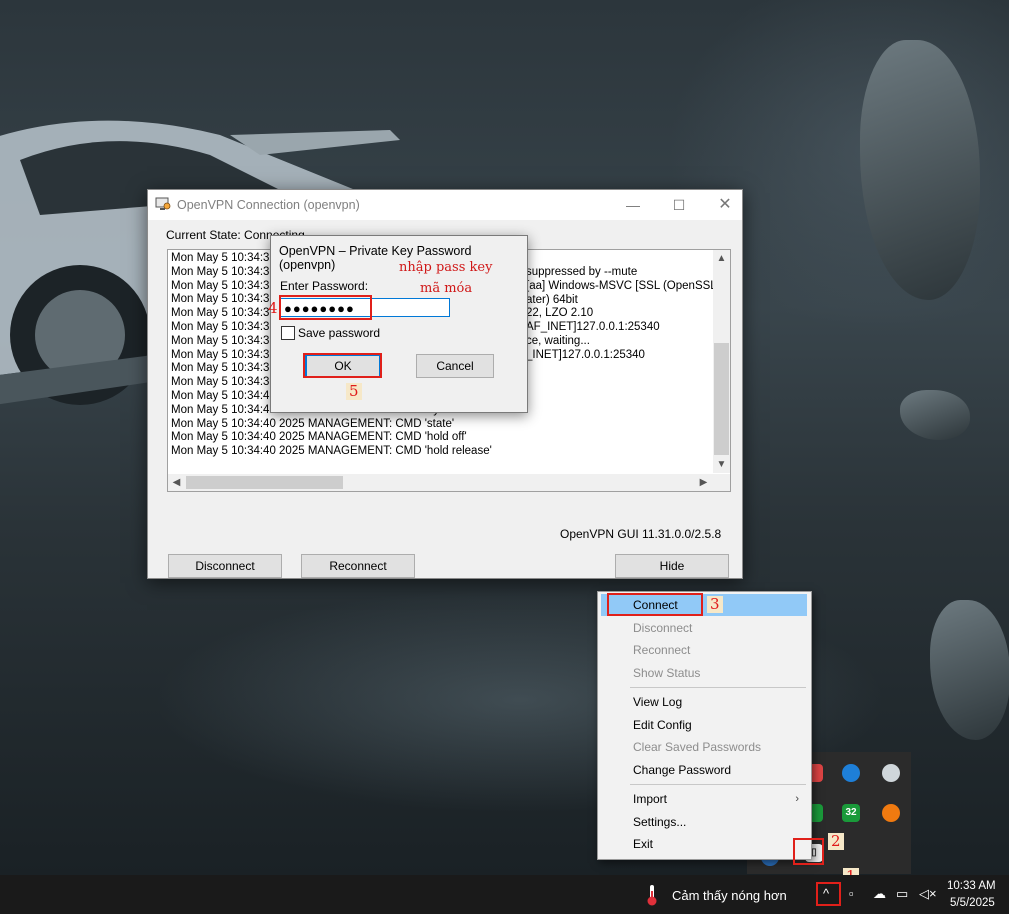 This screenshot has height=914, width=1009. I want to click on step-number: 5, so click(354, 391).